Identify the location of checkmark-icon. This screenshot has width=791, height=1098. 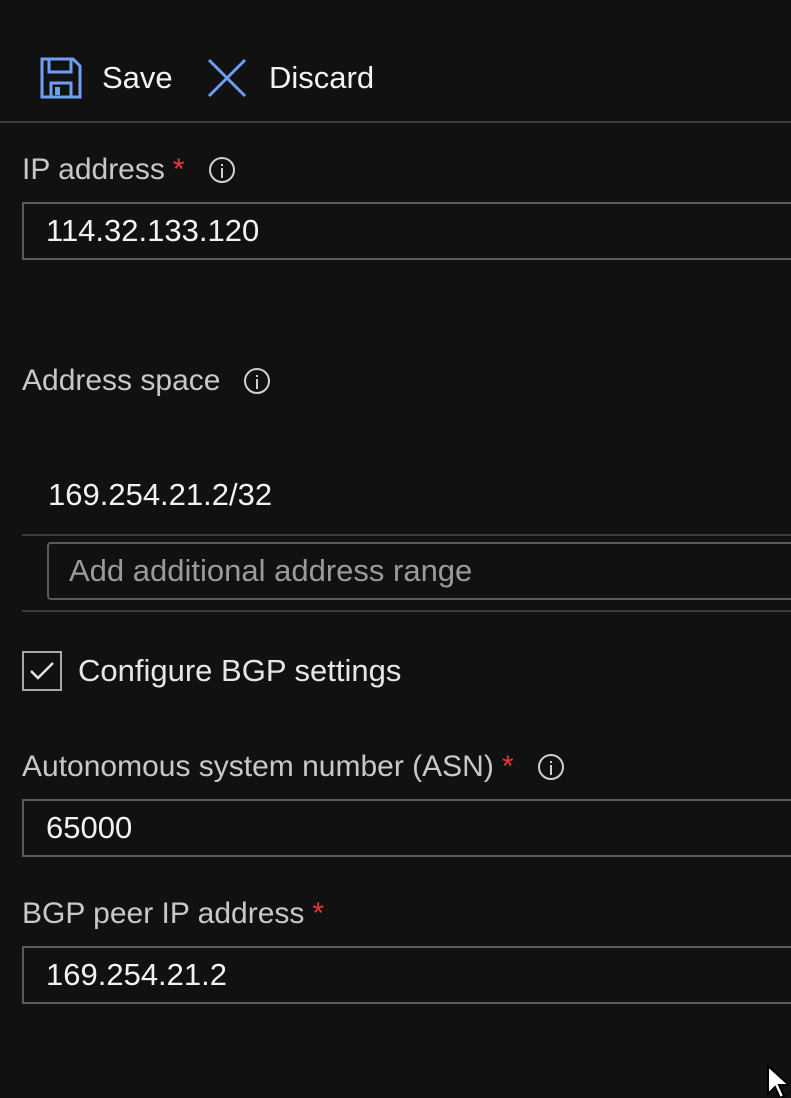
(42, 671).